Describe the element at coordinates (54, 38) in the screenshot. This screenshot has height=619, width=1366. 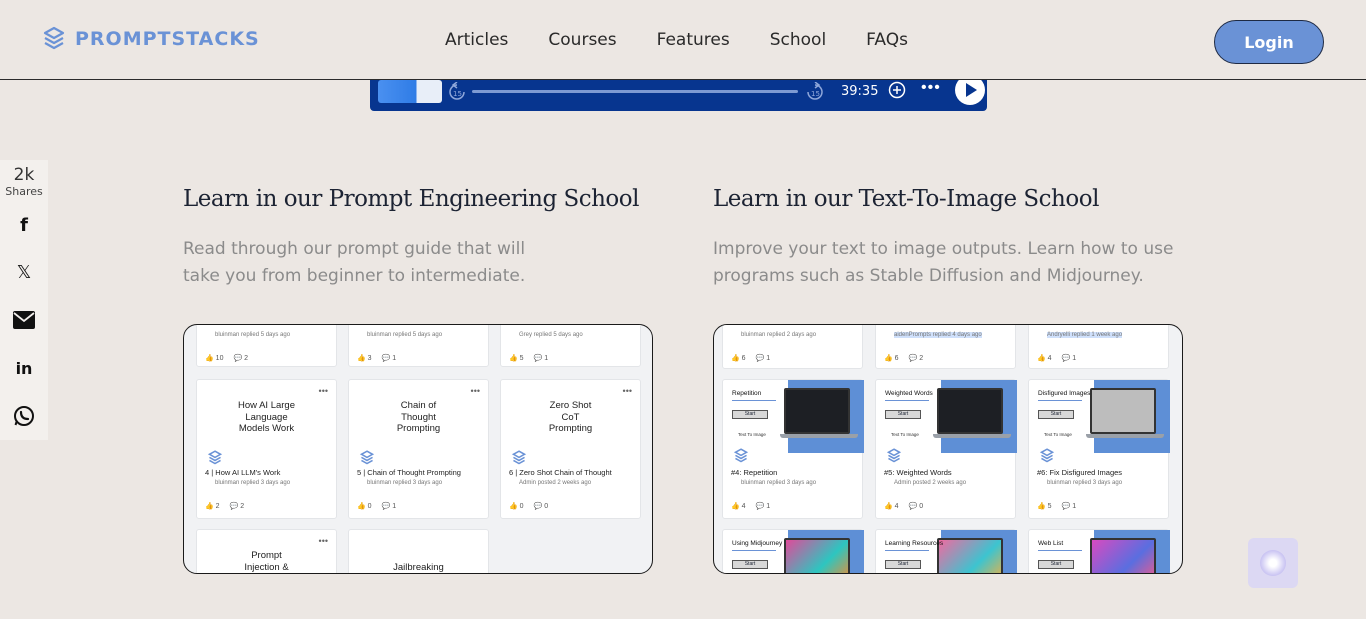
I see `stack-logo-icon` at that location.